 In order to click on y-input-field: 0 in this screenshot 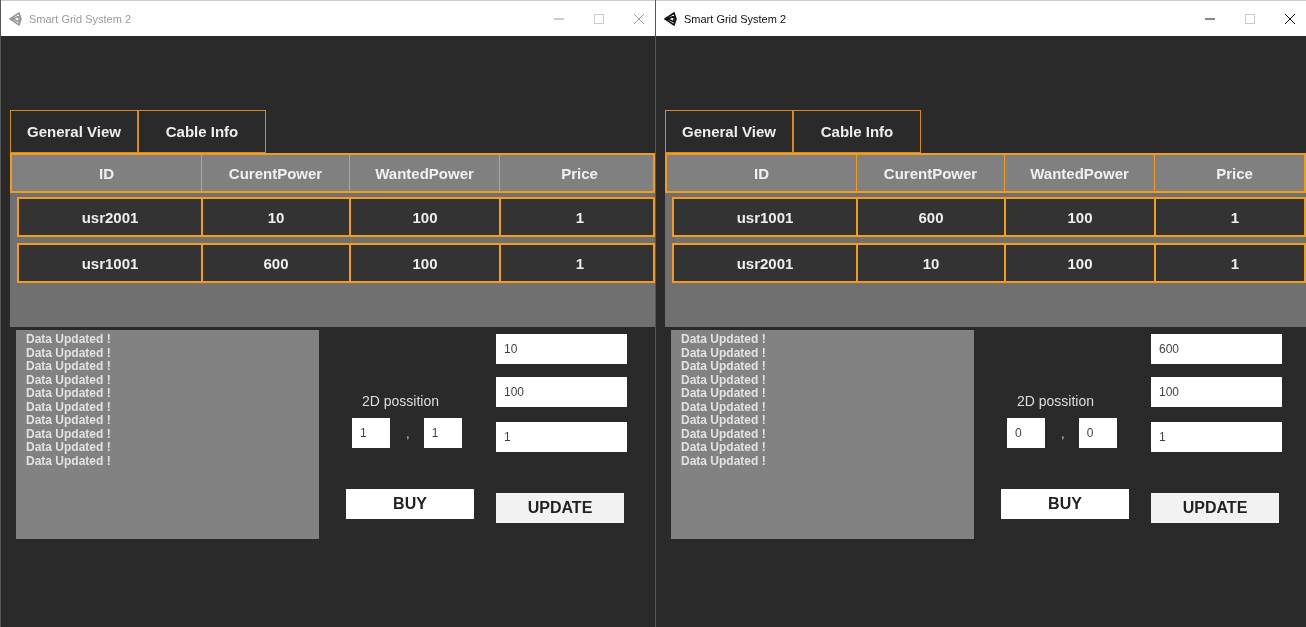, I will do `click(1097, 433)`.